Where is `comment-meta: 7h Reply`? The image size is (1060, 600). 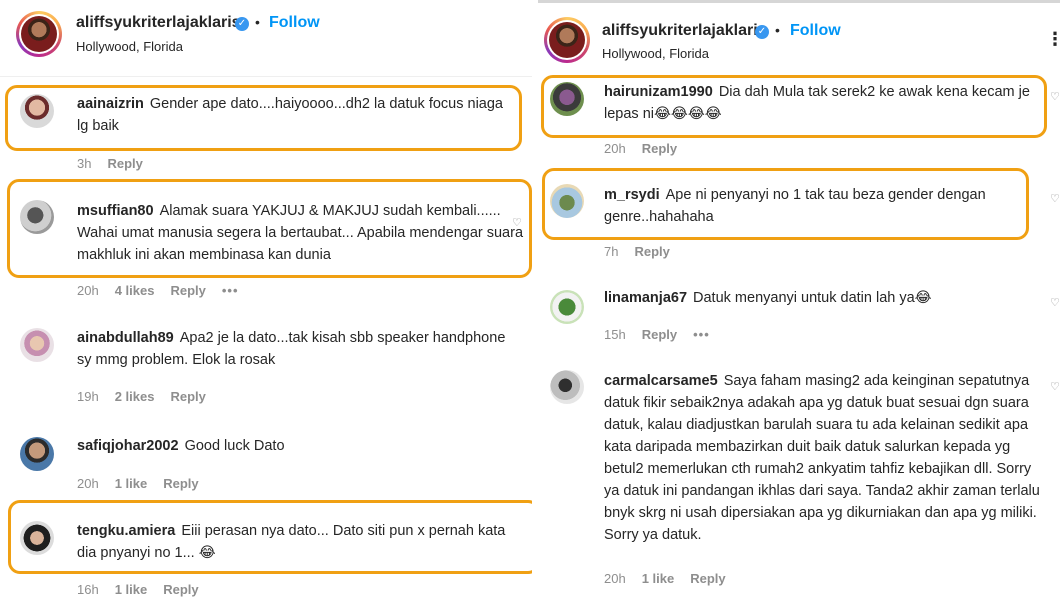 comment-meta: 7h Reply is located at coordinates (645, 251).